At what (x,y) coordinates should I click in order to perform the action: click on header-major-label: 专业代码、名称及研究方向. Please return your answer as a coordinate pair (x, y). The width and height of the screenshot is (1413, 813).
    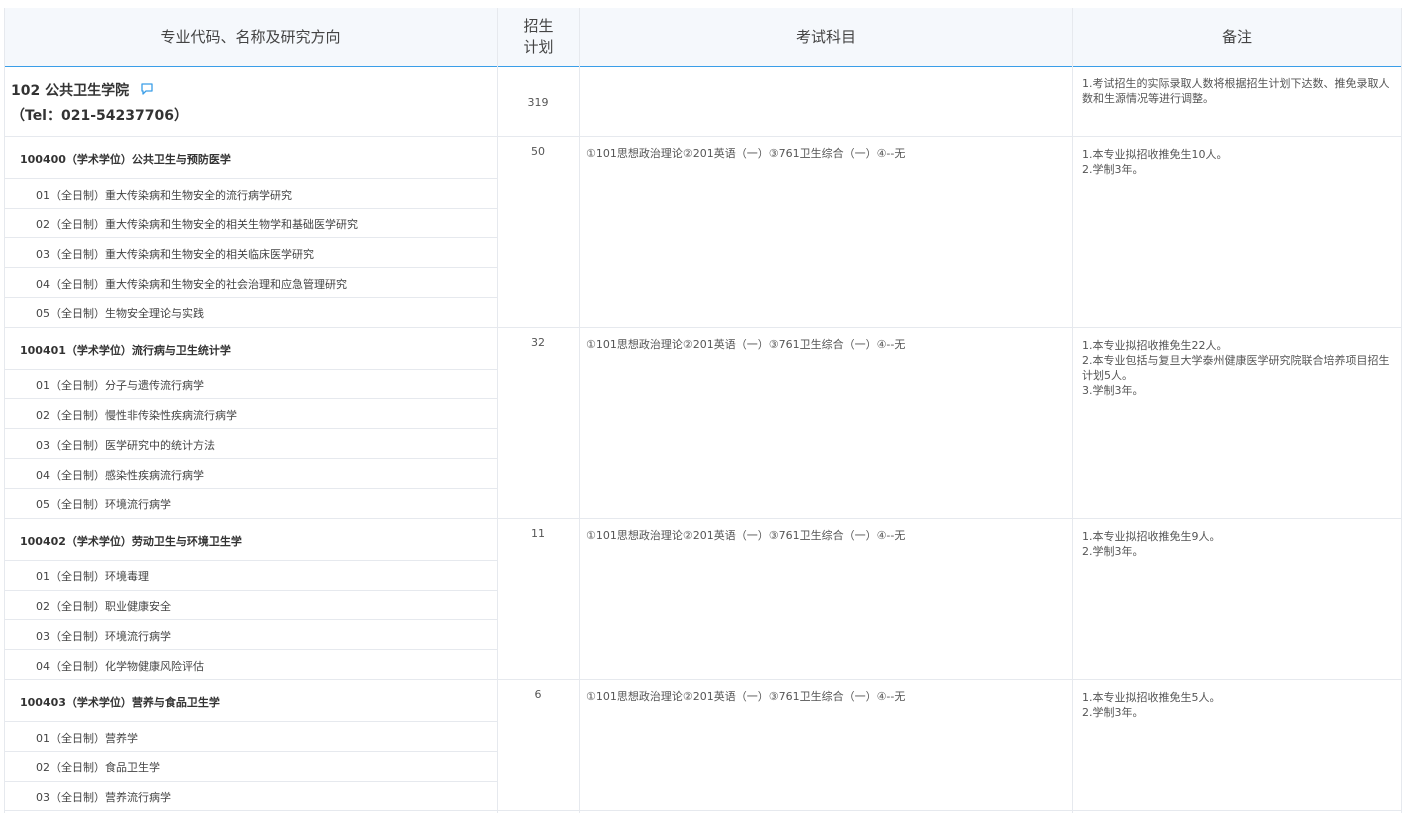
    Looking at the image, I should click on (250, 36).